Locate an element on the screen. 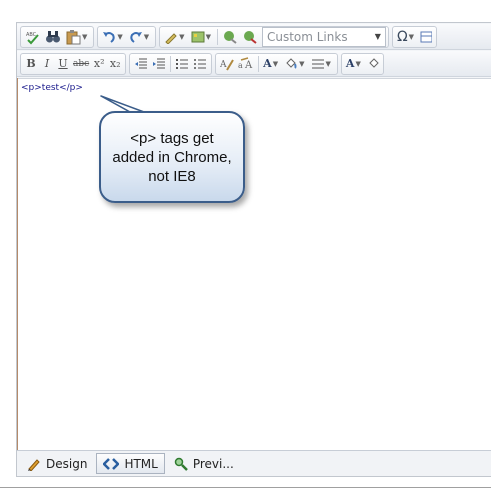  toolbar-group-tools: ABC ▼ is located at coordinates (57, 36).